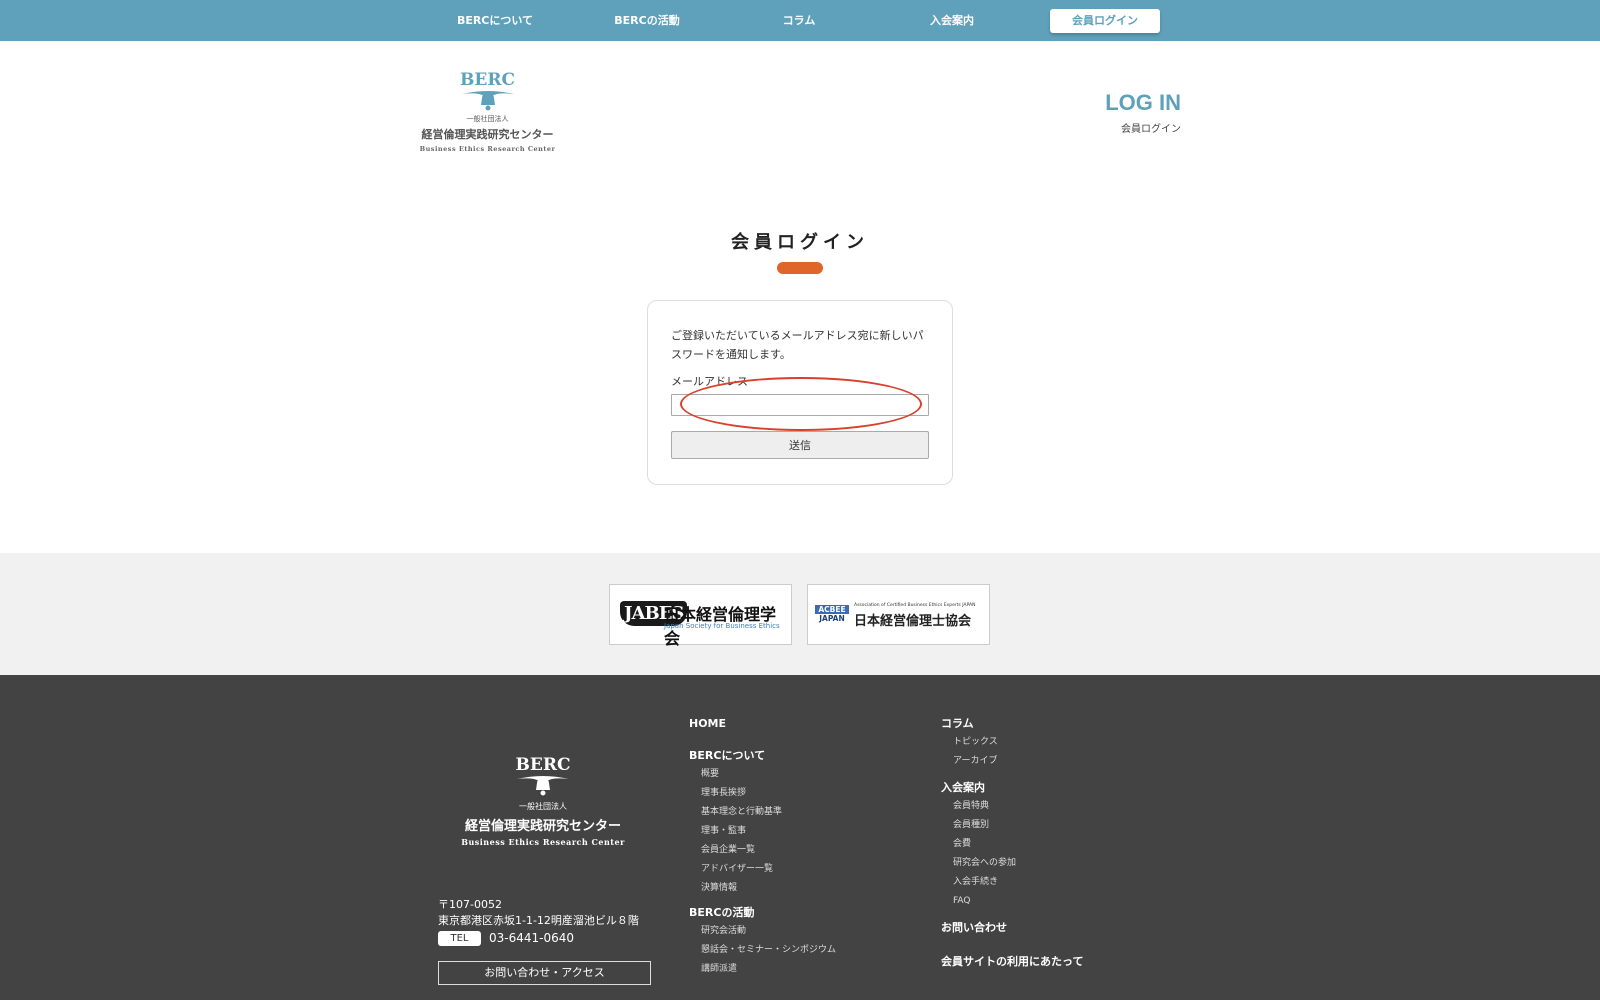  I want to click on email-highlight-circle, so click(801, 404).